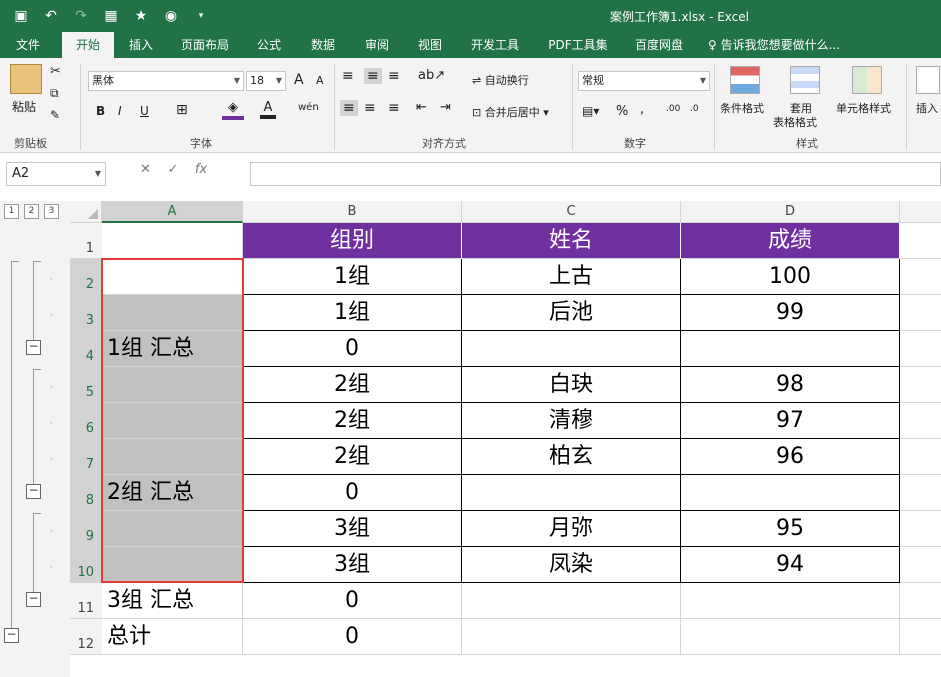  What do you see at coordinates (571, 493) in the screenshot?
I see `cell-c8` at bounding box center [571, 493].